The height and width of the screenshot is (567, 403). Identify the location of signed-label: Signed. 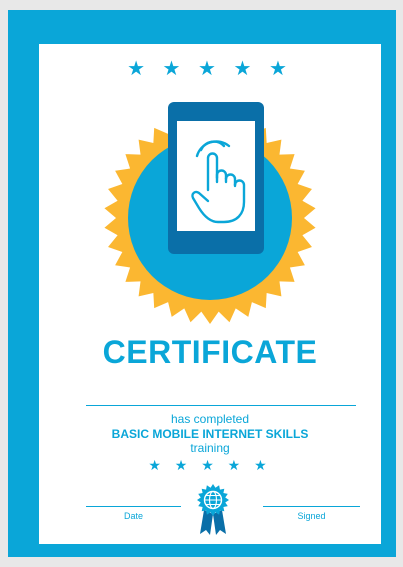
(311, 516).